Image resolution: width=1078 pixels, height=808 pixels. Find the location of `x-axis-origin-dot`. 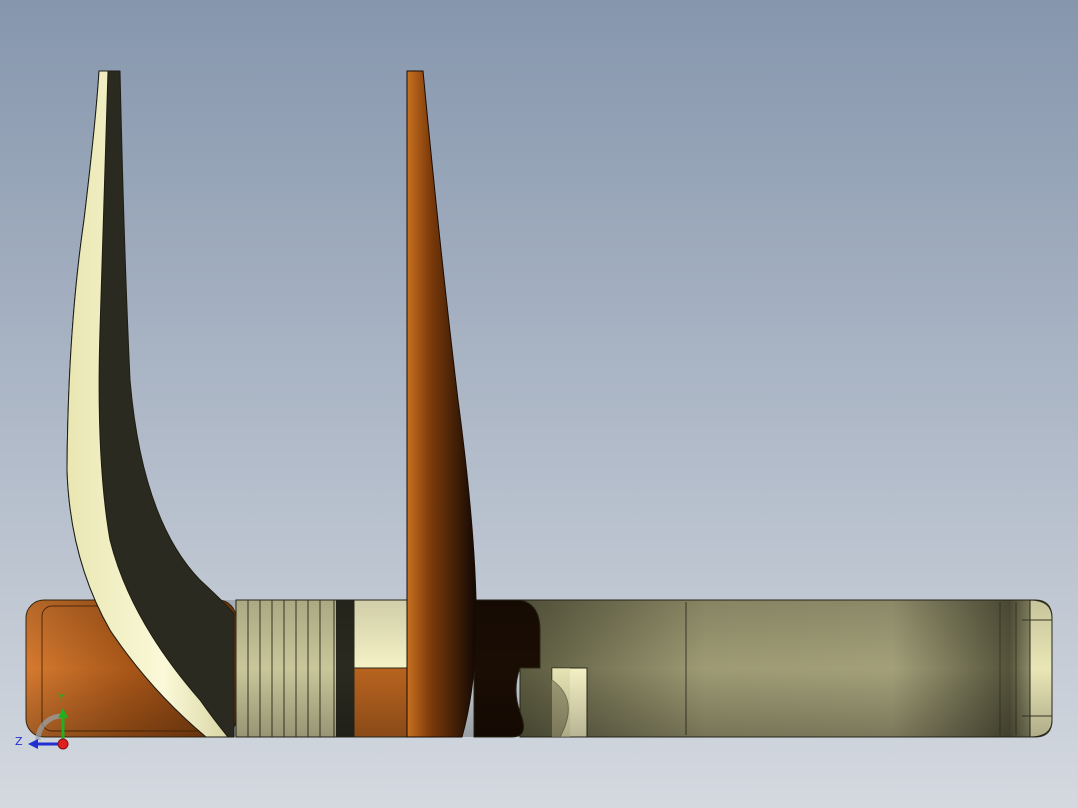

x-axis-origin-dot is located at coordinates (63, 744).